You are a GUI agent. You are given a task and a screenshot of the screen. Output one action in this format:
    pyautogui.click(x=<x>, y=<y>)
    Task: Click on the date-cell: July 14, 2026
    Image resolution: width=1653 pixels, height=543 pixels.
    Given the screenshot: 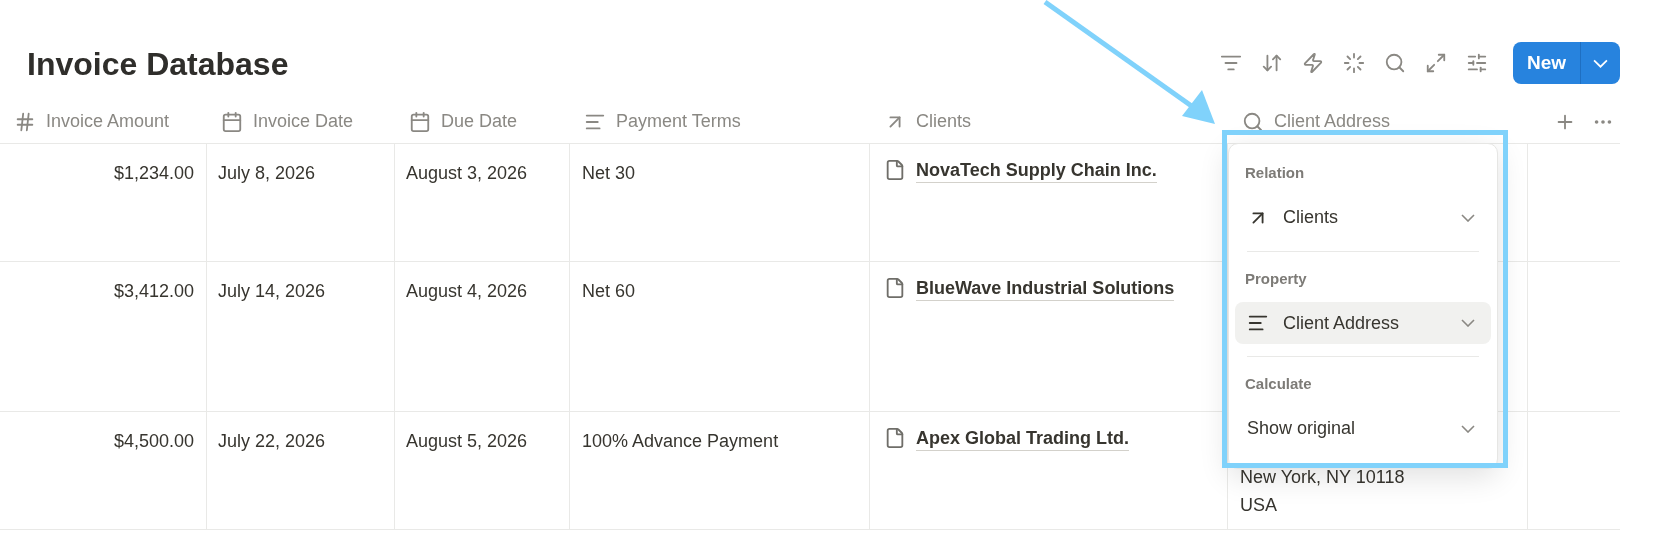 What is the action you would take?
    pyautogui.click(x=272, y=291)
    